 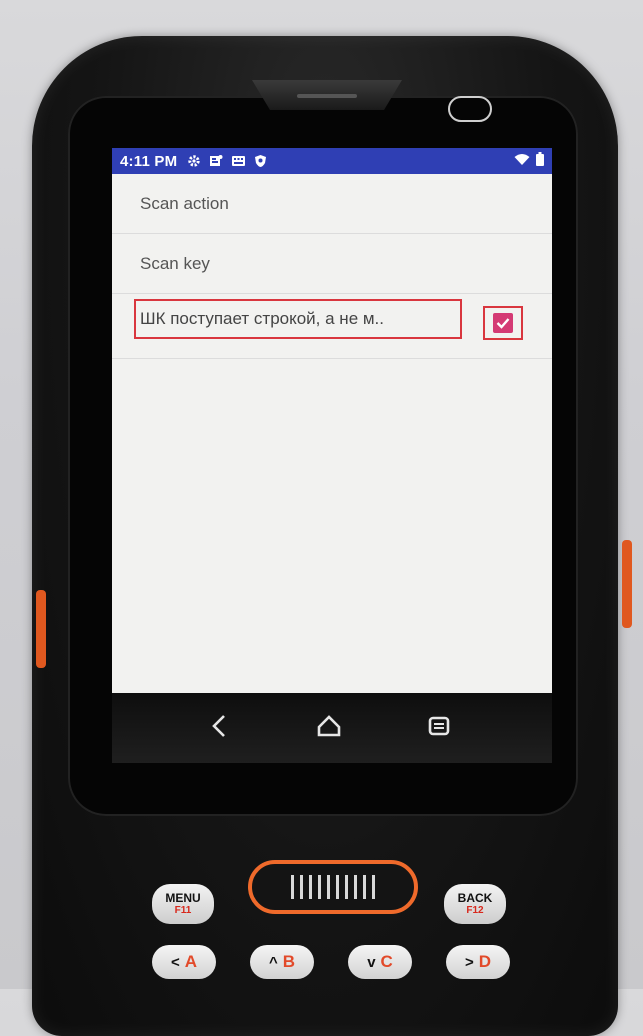 I want to click on wifi-icon, so click(x=522, y=161).